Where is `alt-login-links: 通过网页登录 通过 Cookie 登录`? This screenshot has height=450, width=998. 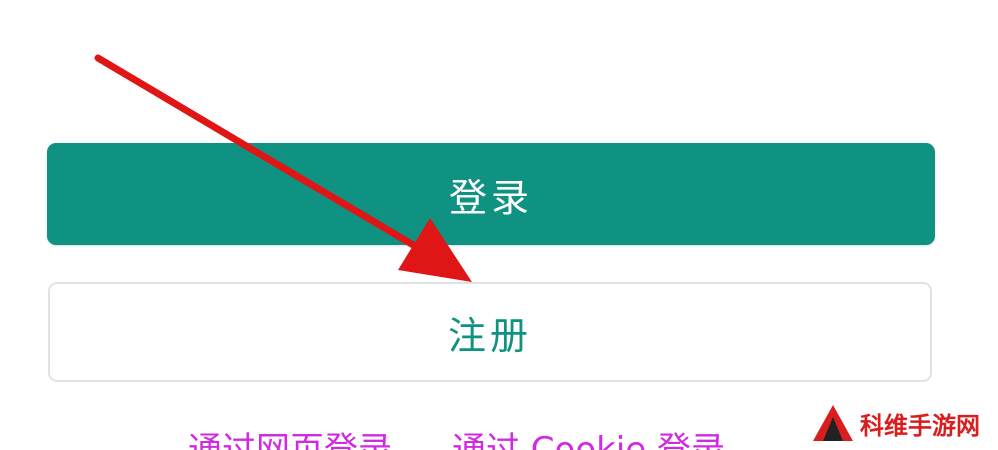
alt-login-links: 通过网页登录 通过 Cookie 登录 is located at coordinates (456, 436).